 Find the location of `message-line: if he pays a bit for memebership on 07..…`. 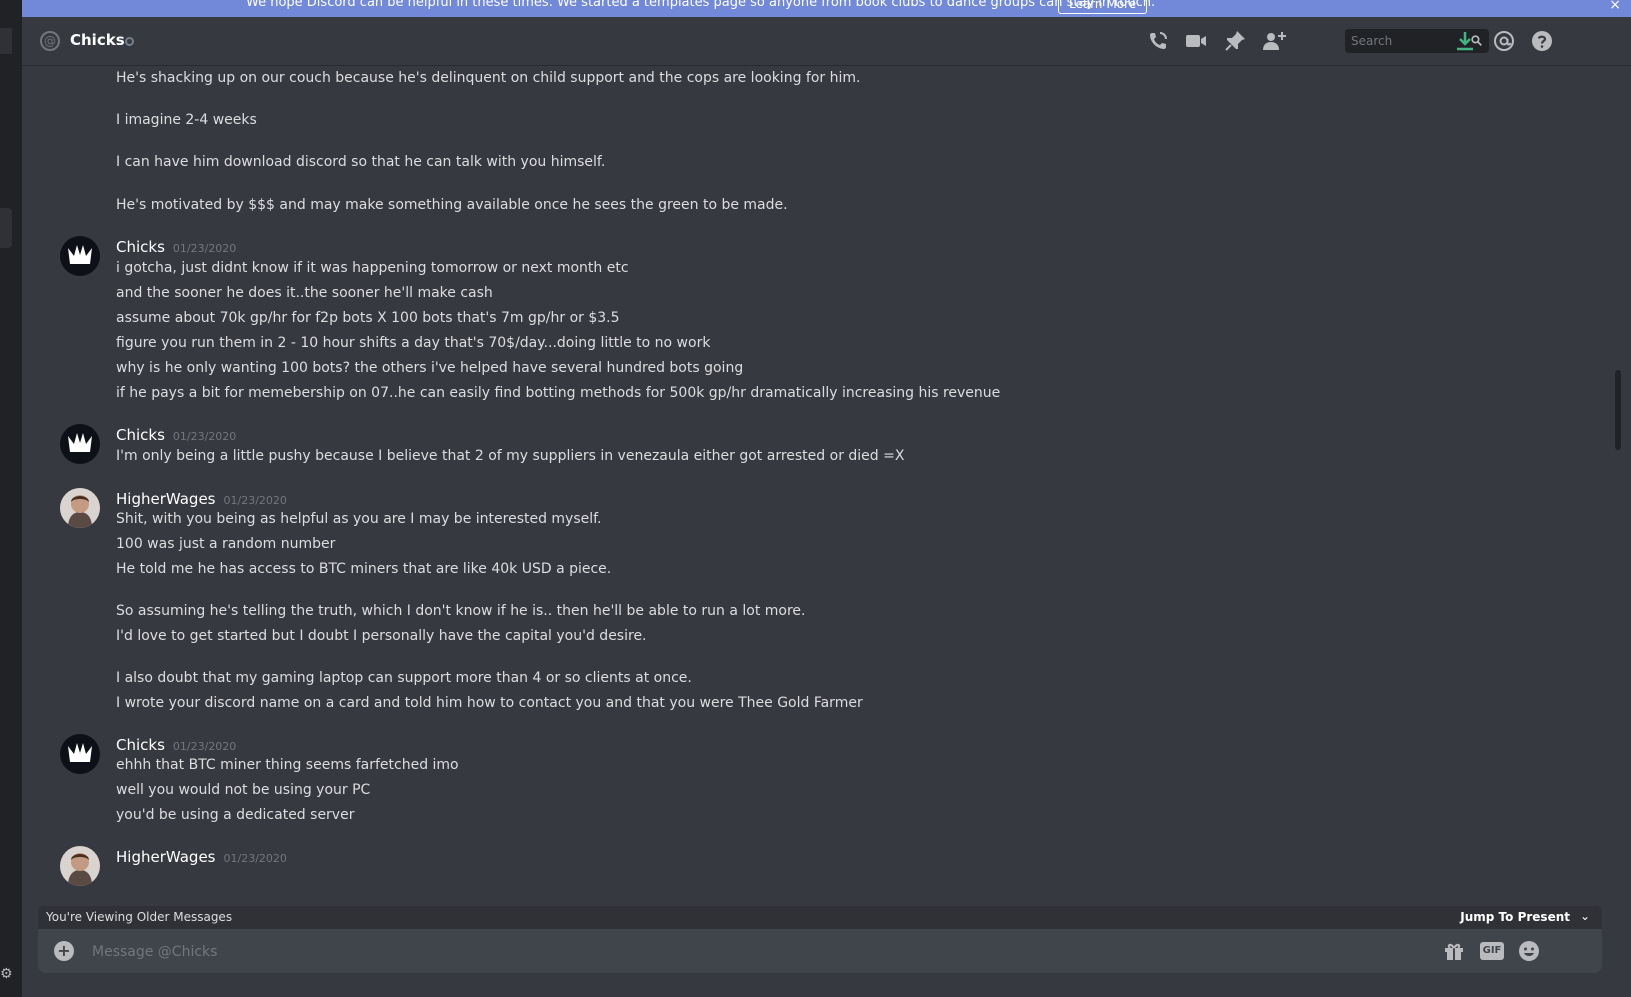

message-line: if he pays a bit for memebership on 07..… is located at coordinates (558, 393).